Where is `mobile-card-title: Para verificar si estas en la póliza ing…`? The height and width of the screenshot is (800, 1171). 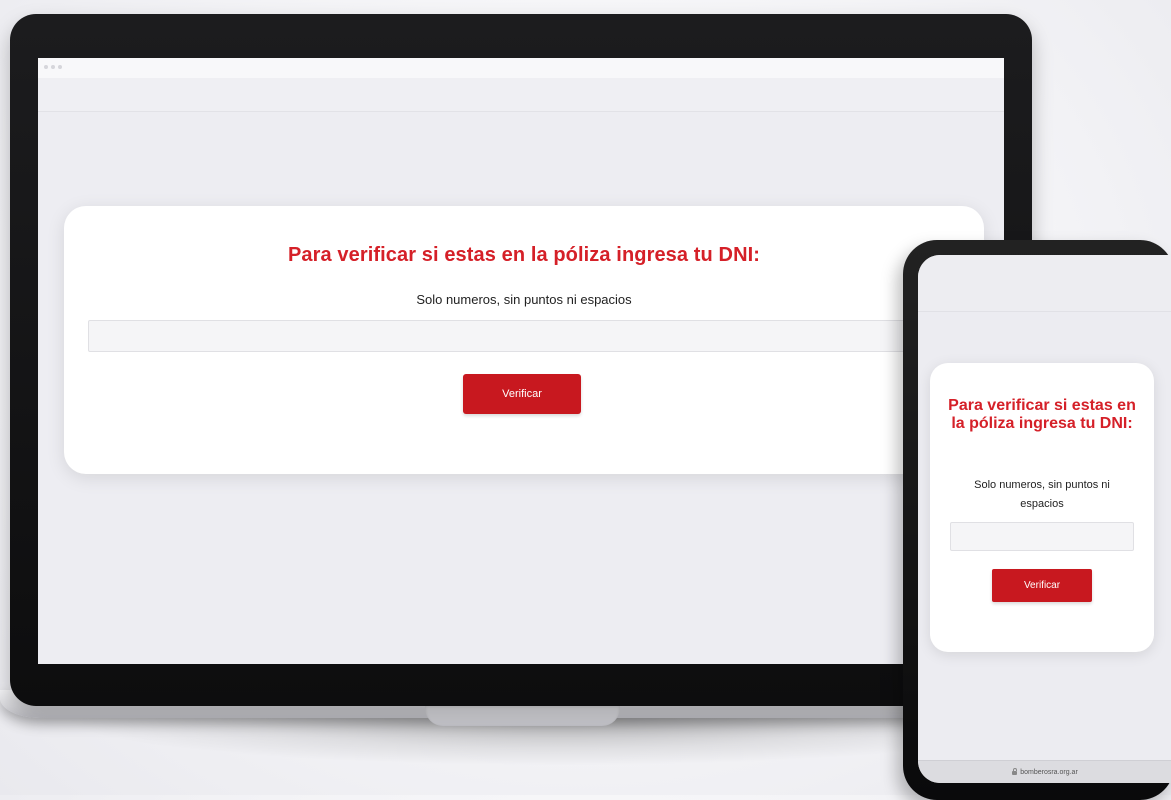 mobile-card-title: Para verificar si estas en la póliza ing… is located at coordinates (1042, 414).